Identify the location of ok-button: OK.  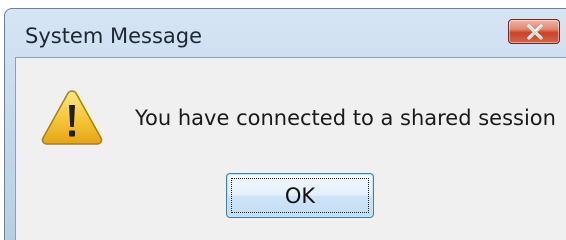
(300, 195).